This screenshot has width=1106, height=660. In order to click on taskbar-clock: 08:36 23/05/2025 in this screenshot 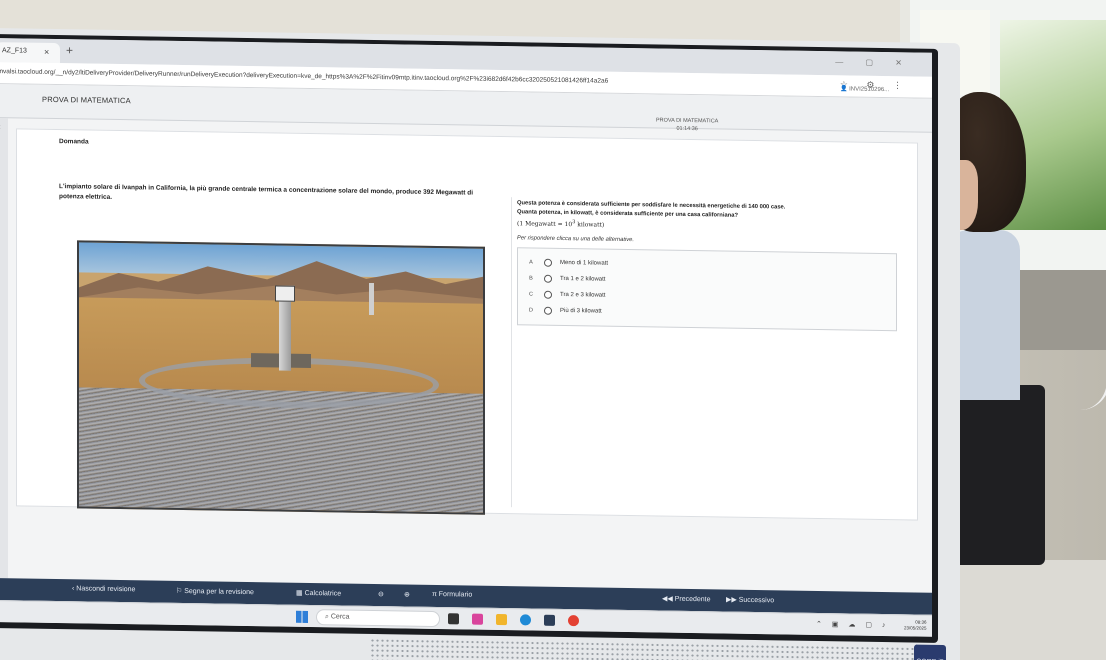, I will do `click(915, 625)`.